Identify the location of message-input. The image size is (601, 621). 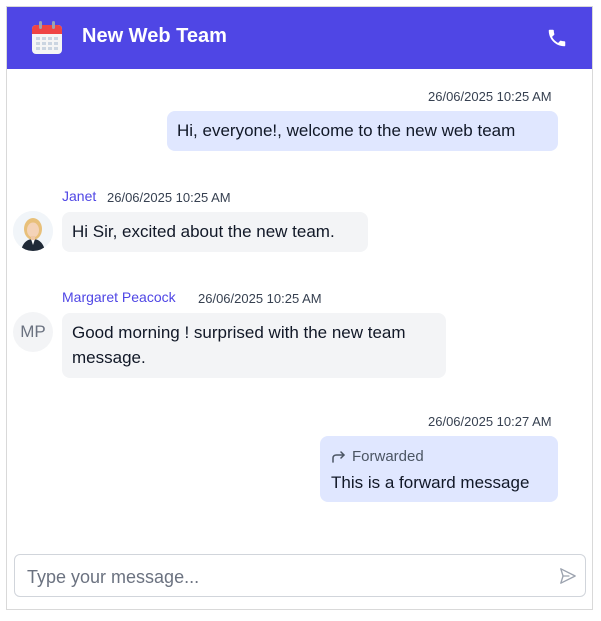
(287, 577).